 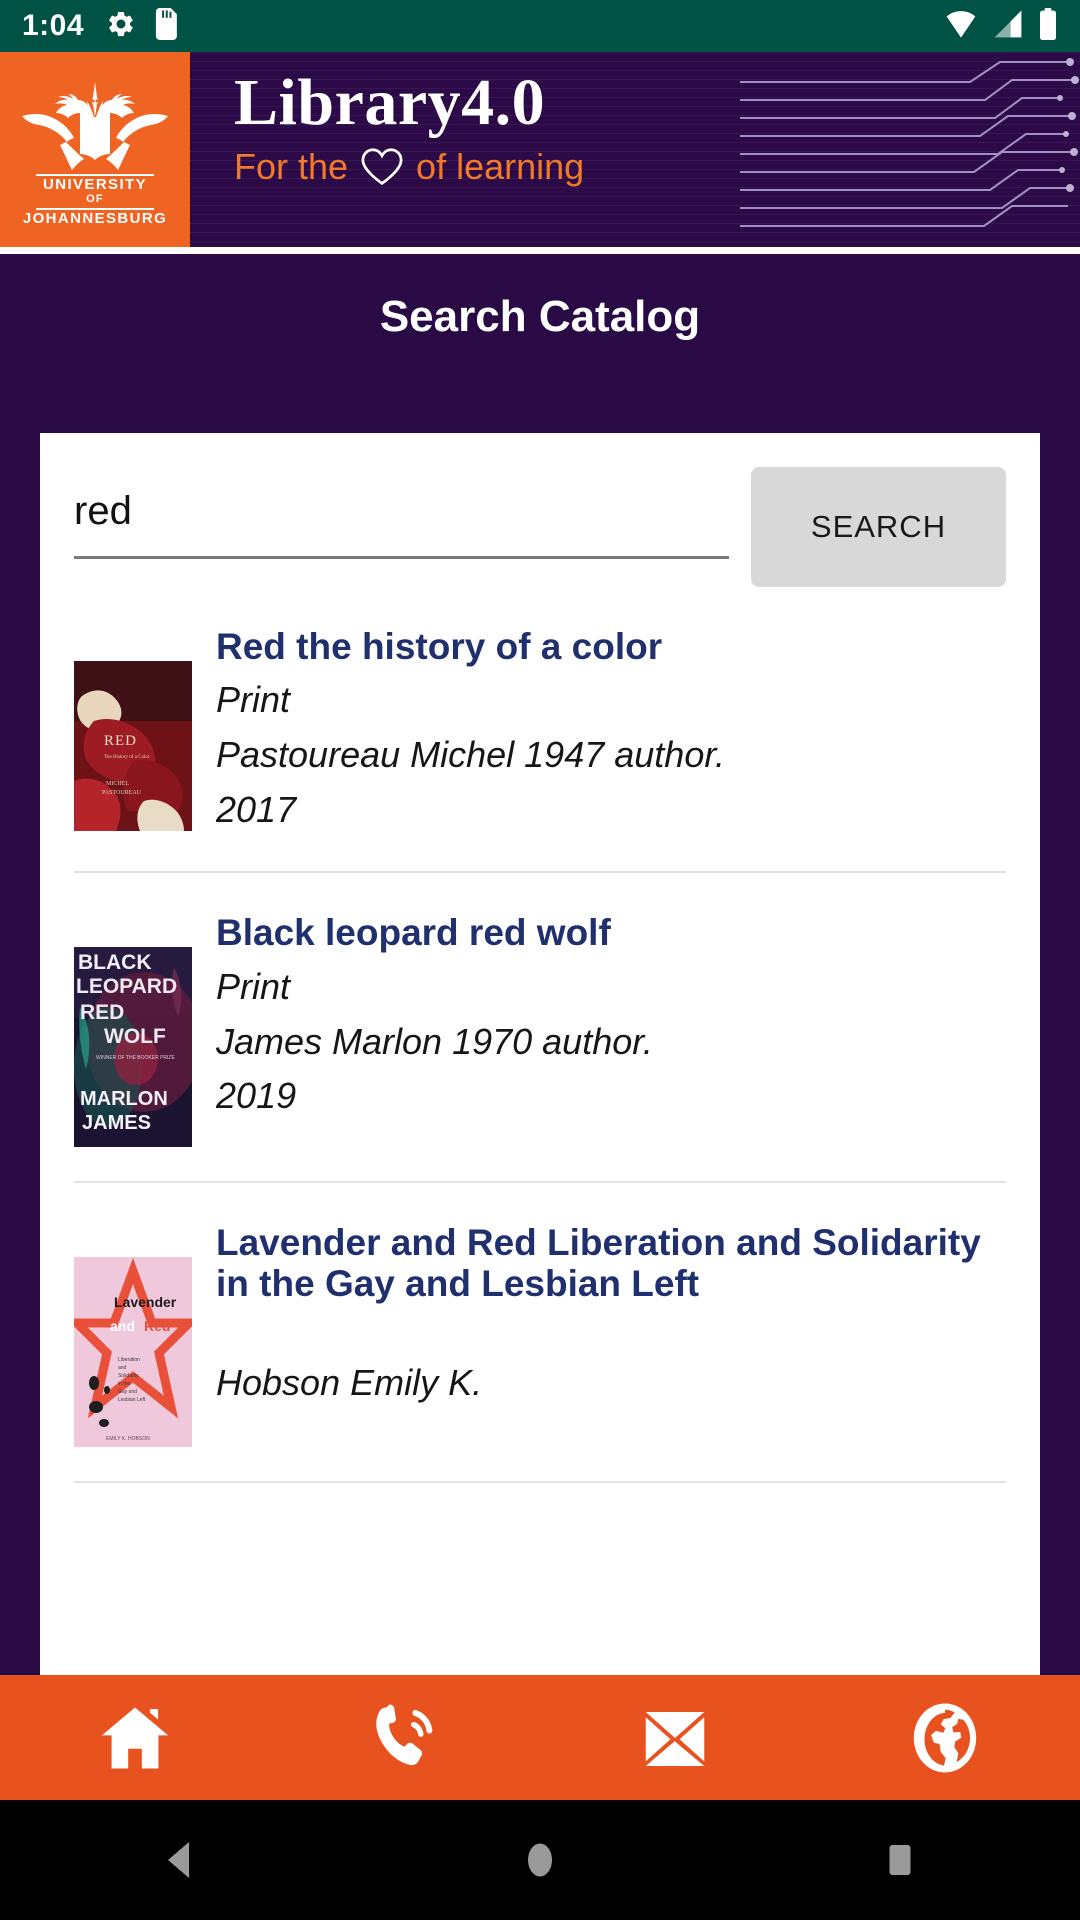 I want to click on nav-item-mail, so click(x=675, y=1738).